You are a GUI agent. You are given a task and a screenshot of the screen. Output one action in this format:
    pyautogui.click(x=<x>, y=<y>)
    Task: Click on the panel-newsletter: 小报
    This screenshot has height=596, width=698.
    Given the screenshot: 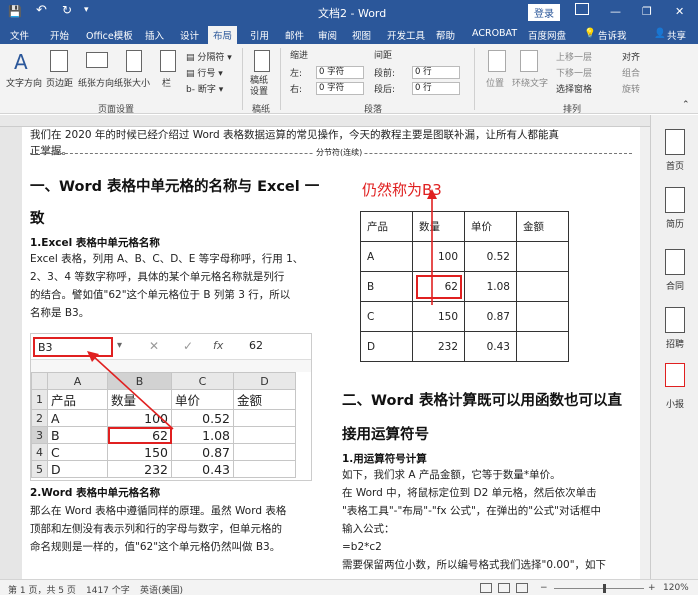 What is the action you would take?
    pyautogui.click(x=674, y=403)
    